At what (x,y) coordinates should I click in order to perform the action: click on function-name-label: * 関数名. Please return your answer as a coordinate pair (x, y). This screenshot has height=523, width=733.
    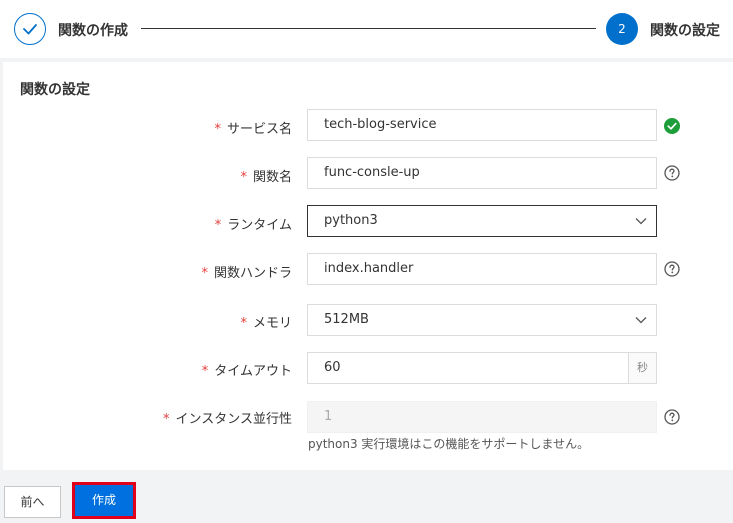
    Looking at the image, I should click on (266, 177).